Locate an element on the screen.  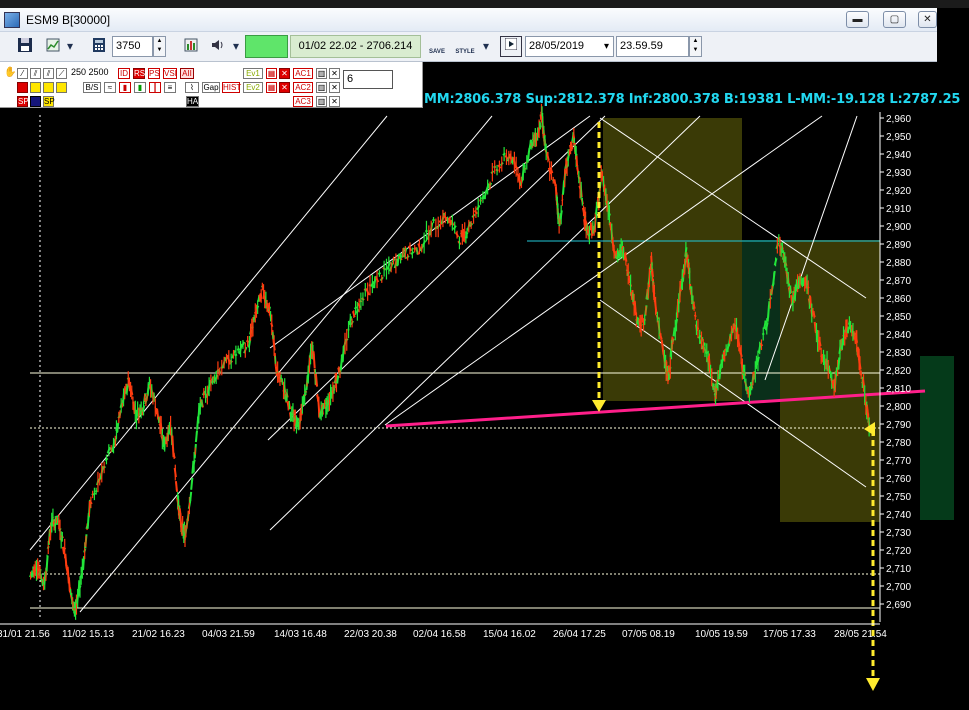
bars-red-icon: ┃ is located at coordinates (155, 87).